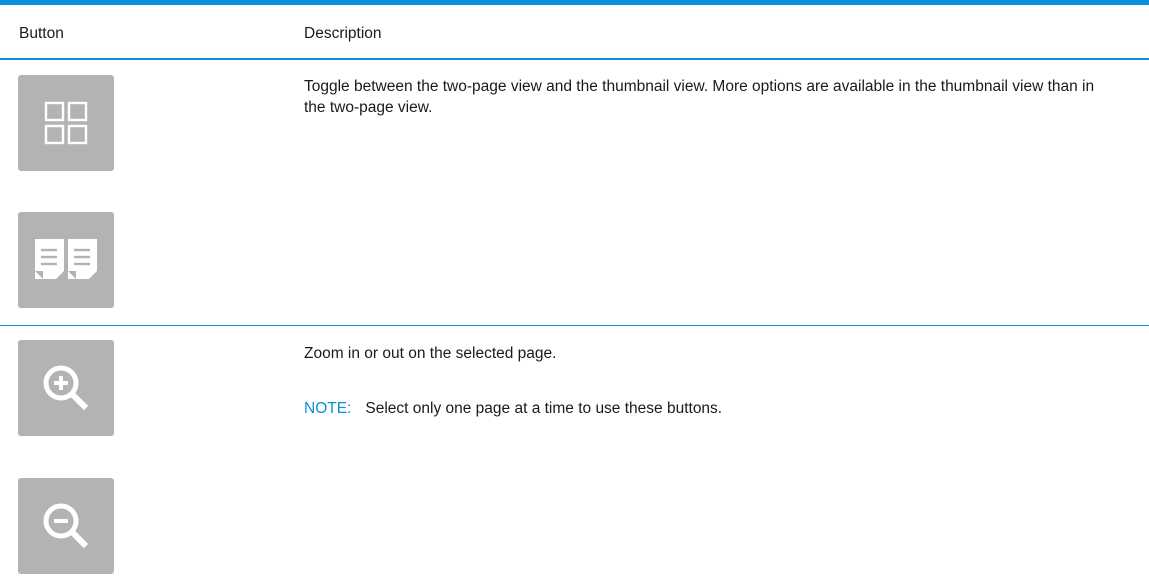 The image size is (1149, 586). Describe the element at coordinates (343, 33) in the screenshot. I see `column-header-description: Description` at that location.